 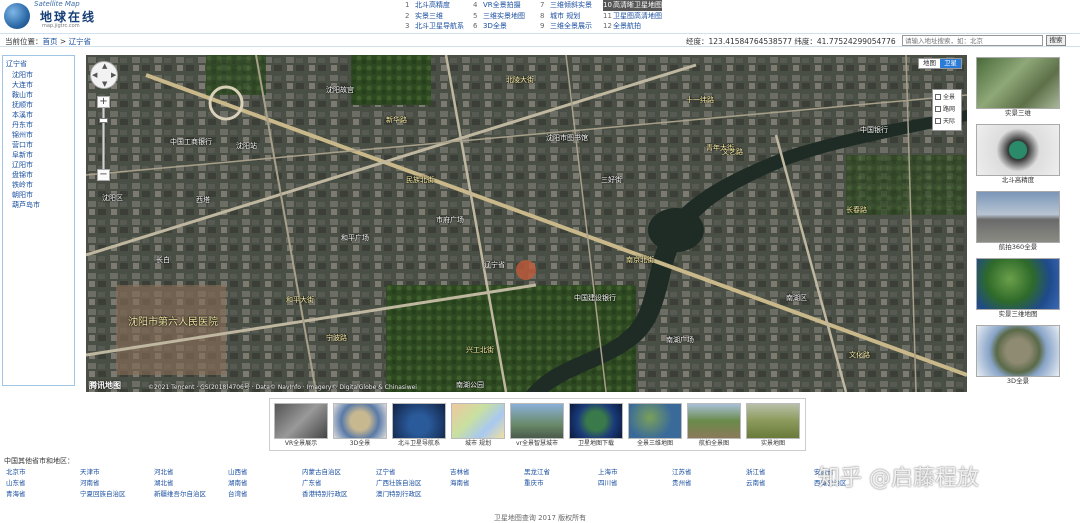 What do you see at coordinates (340, 90) in the screenshot?
I see `map-label: 沈阳故宫` at bounding box center [340, 90].